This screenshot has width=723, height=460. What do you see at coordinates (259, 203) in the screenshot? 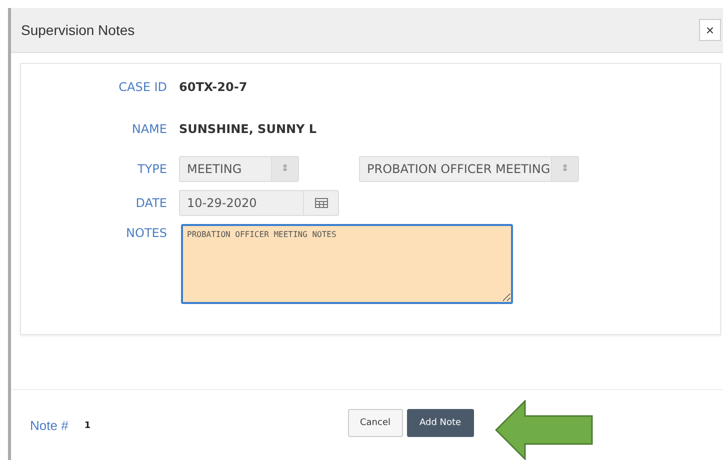
I see `date-field: 10-29-2020` at bounding box center [259, 203].